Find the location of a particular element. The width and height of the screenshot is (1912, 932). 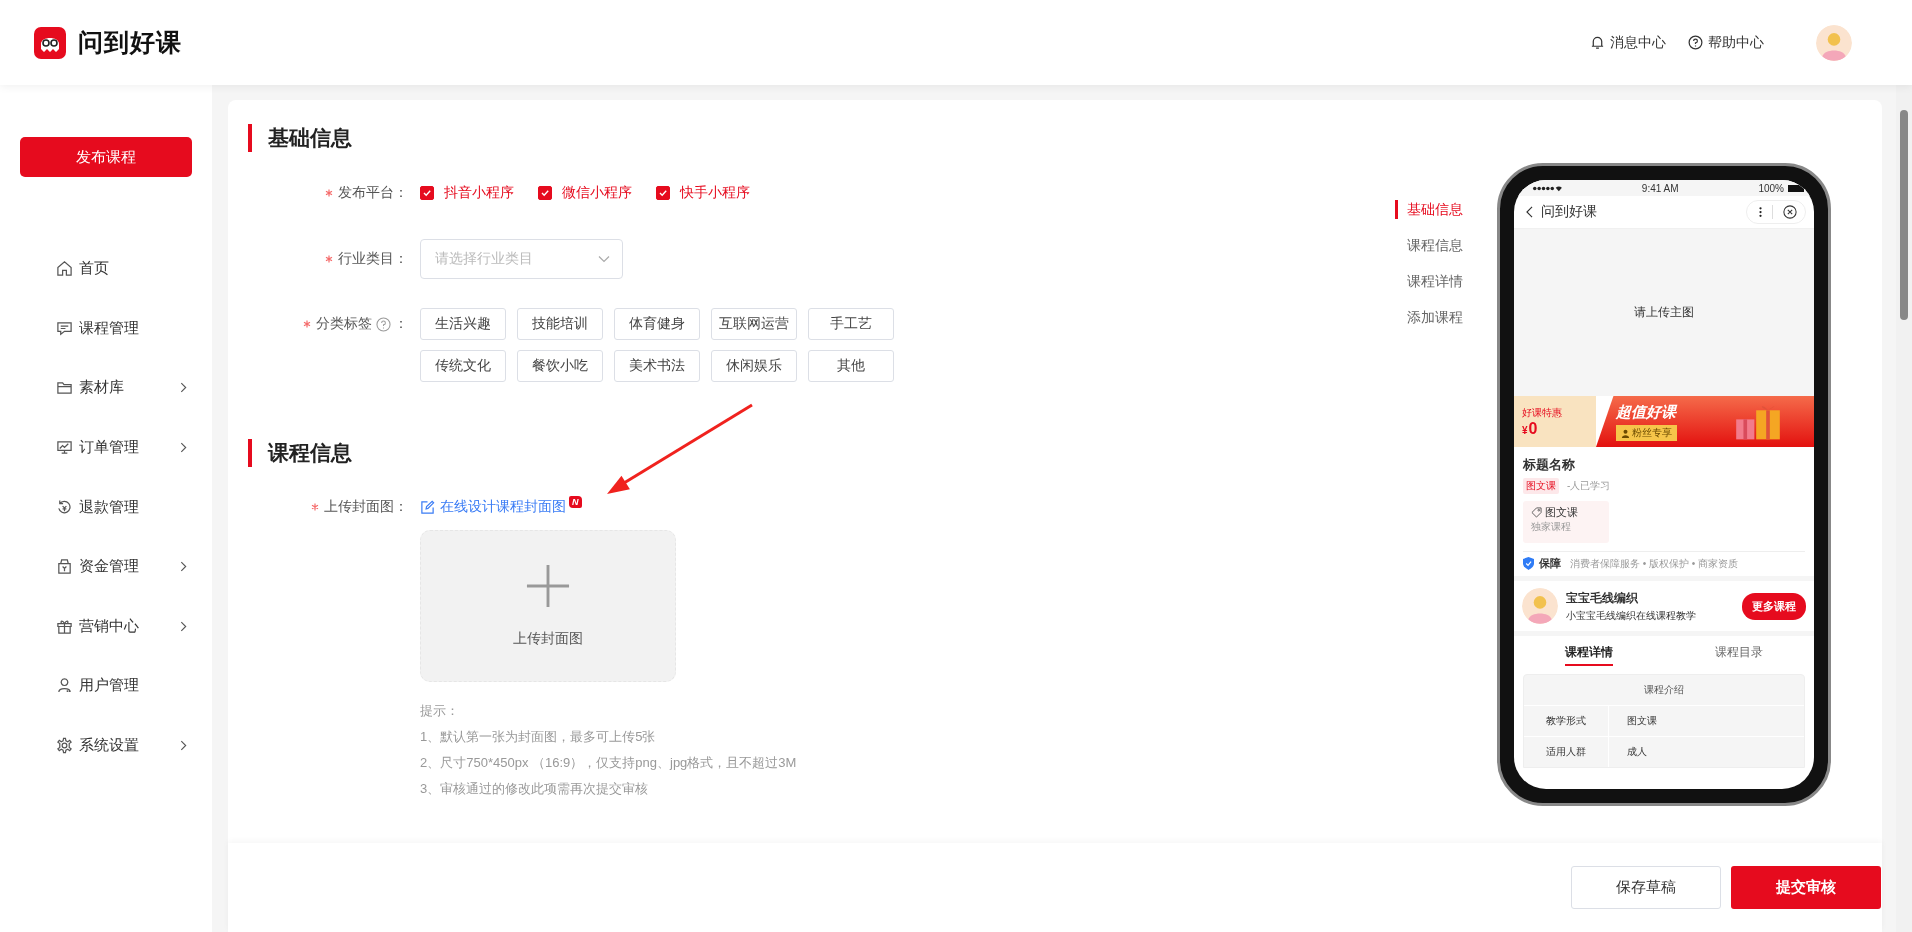

publish-button: 发布课程 is located at coordinates (106, 157).